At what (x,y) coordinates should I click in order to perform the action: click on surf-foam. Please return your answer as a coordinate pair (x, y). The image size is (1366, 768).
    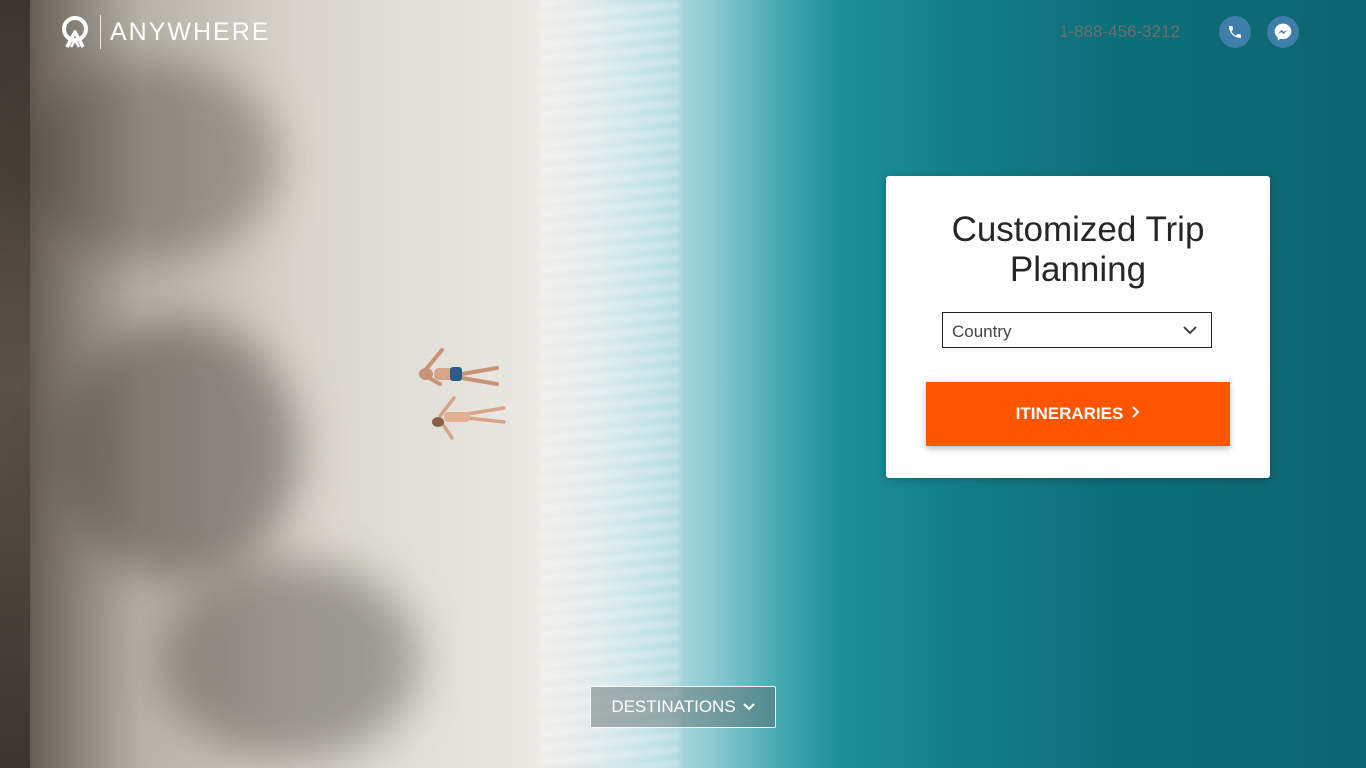
    Looking at the image, I should click on (610, 384).